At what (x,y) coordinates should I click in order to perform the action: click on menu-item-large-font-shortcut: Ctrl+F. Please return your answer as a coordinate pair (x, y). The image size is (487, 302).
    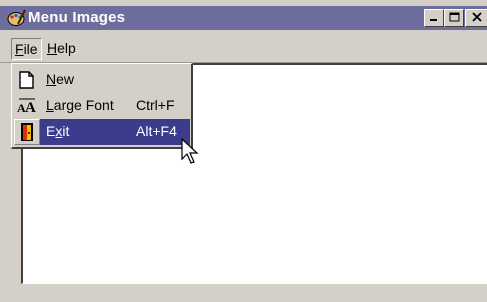
    Looking at the image, I should click on (155, 105).